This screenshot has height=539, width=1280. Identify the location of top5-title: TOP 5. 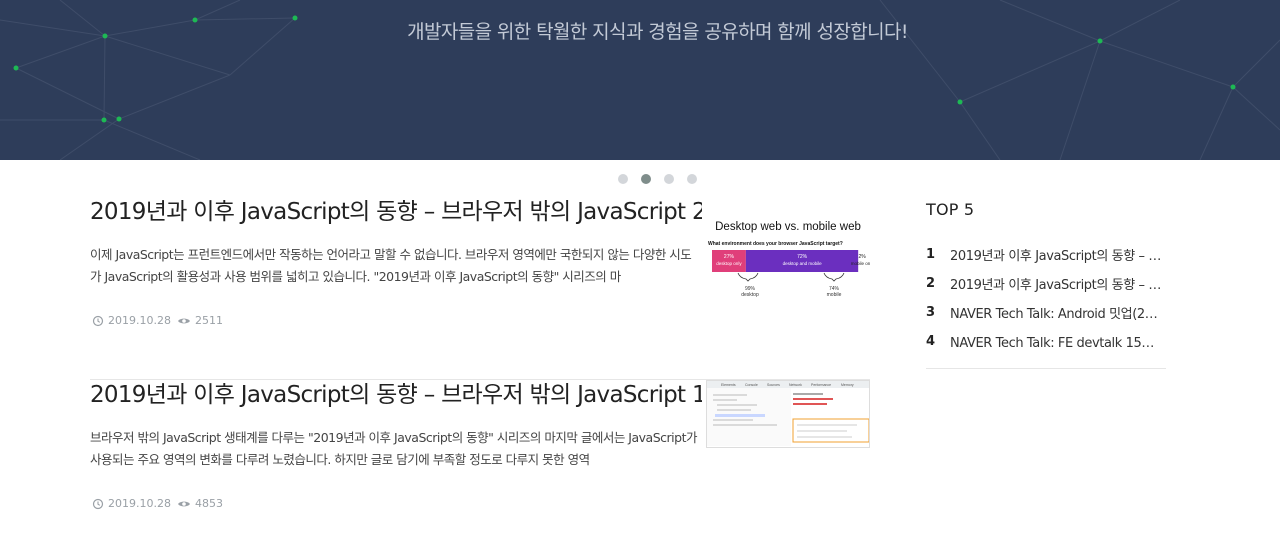
(950, 209).